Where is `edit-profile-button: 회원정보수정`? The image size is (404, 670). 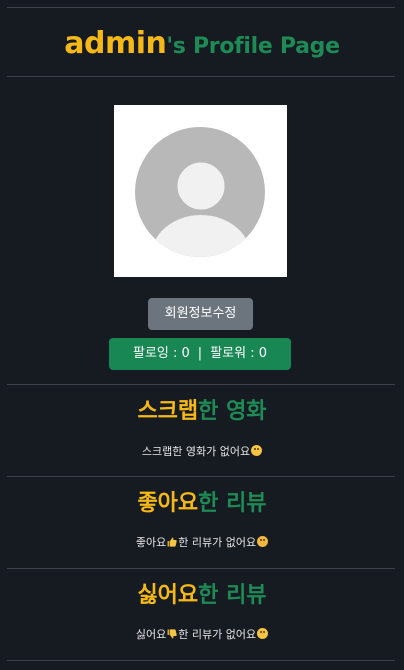 edit-profile-button: 회원정보수정 is located at coordinates (200, 314).